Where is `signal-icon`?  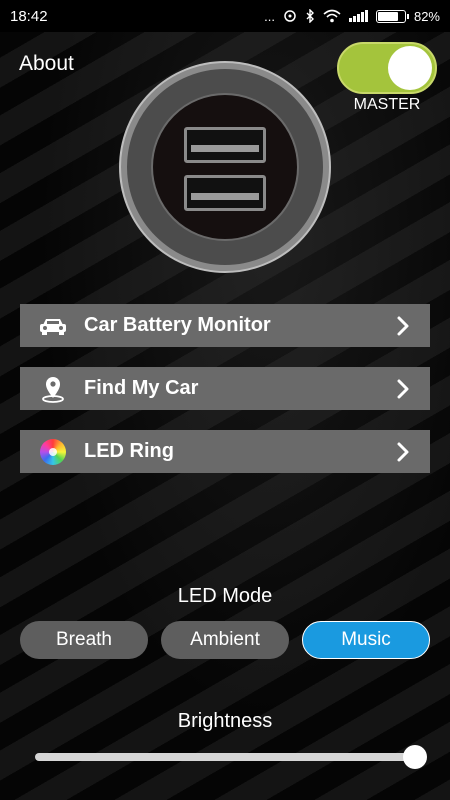
signal-icon is located at coordinates (358, 16).